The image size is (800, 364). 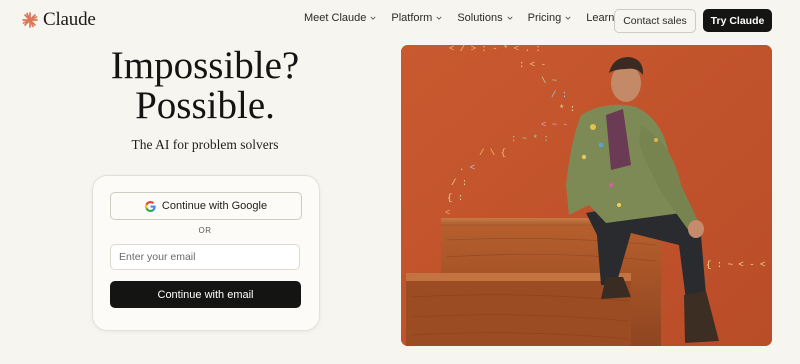 I want to click on hero-headline: Impossible? Possible., so click(x=205, y=86).